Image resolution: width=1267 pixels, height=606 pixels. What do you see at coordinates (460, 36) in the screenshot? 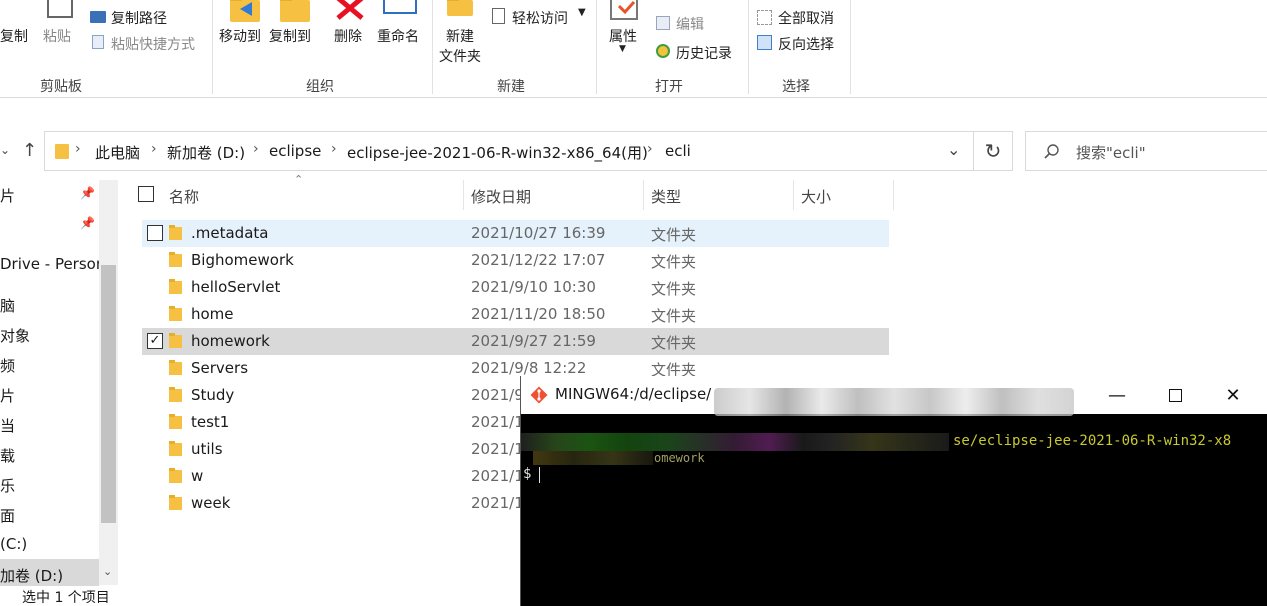
I see `new-folder-button: 新建` at bounding box center [460, 36].